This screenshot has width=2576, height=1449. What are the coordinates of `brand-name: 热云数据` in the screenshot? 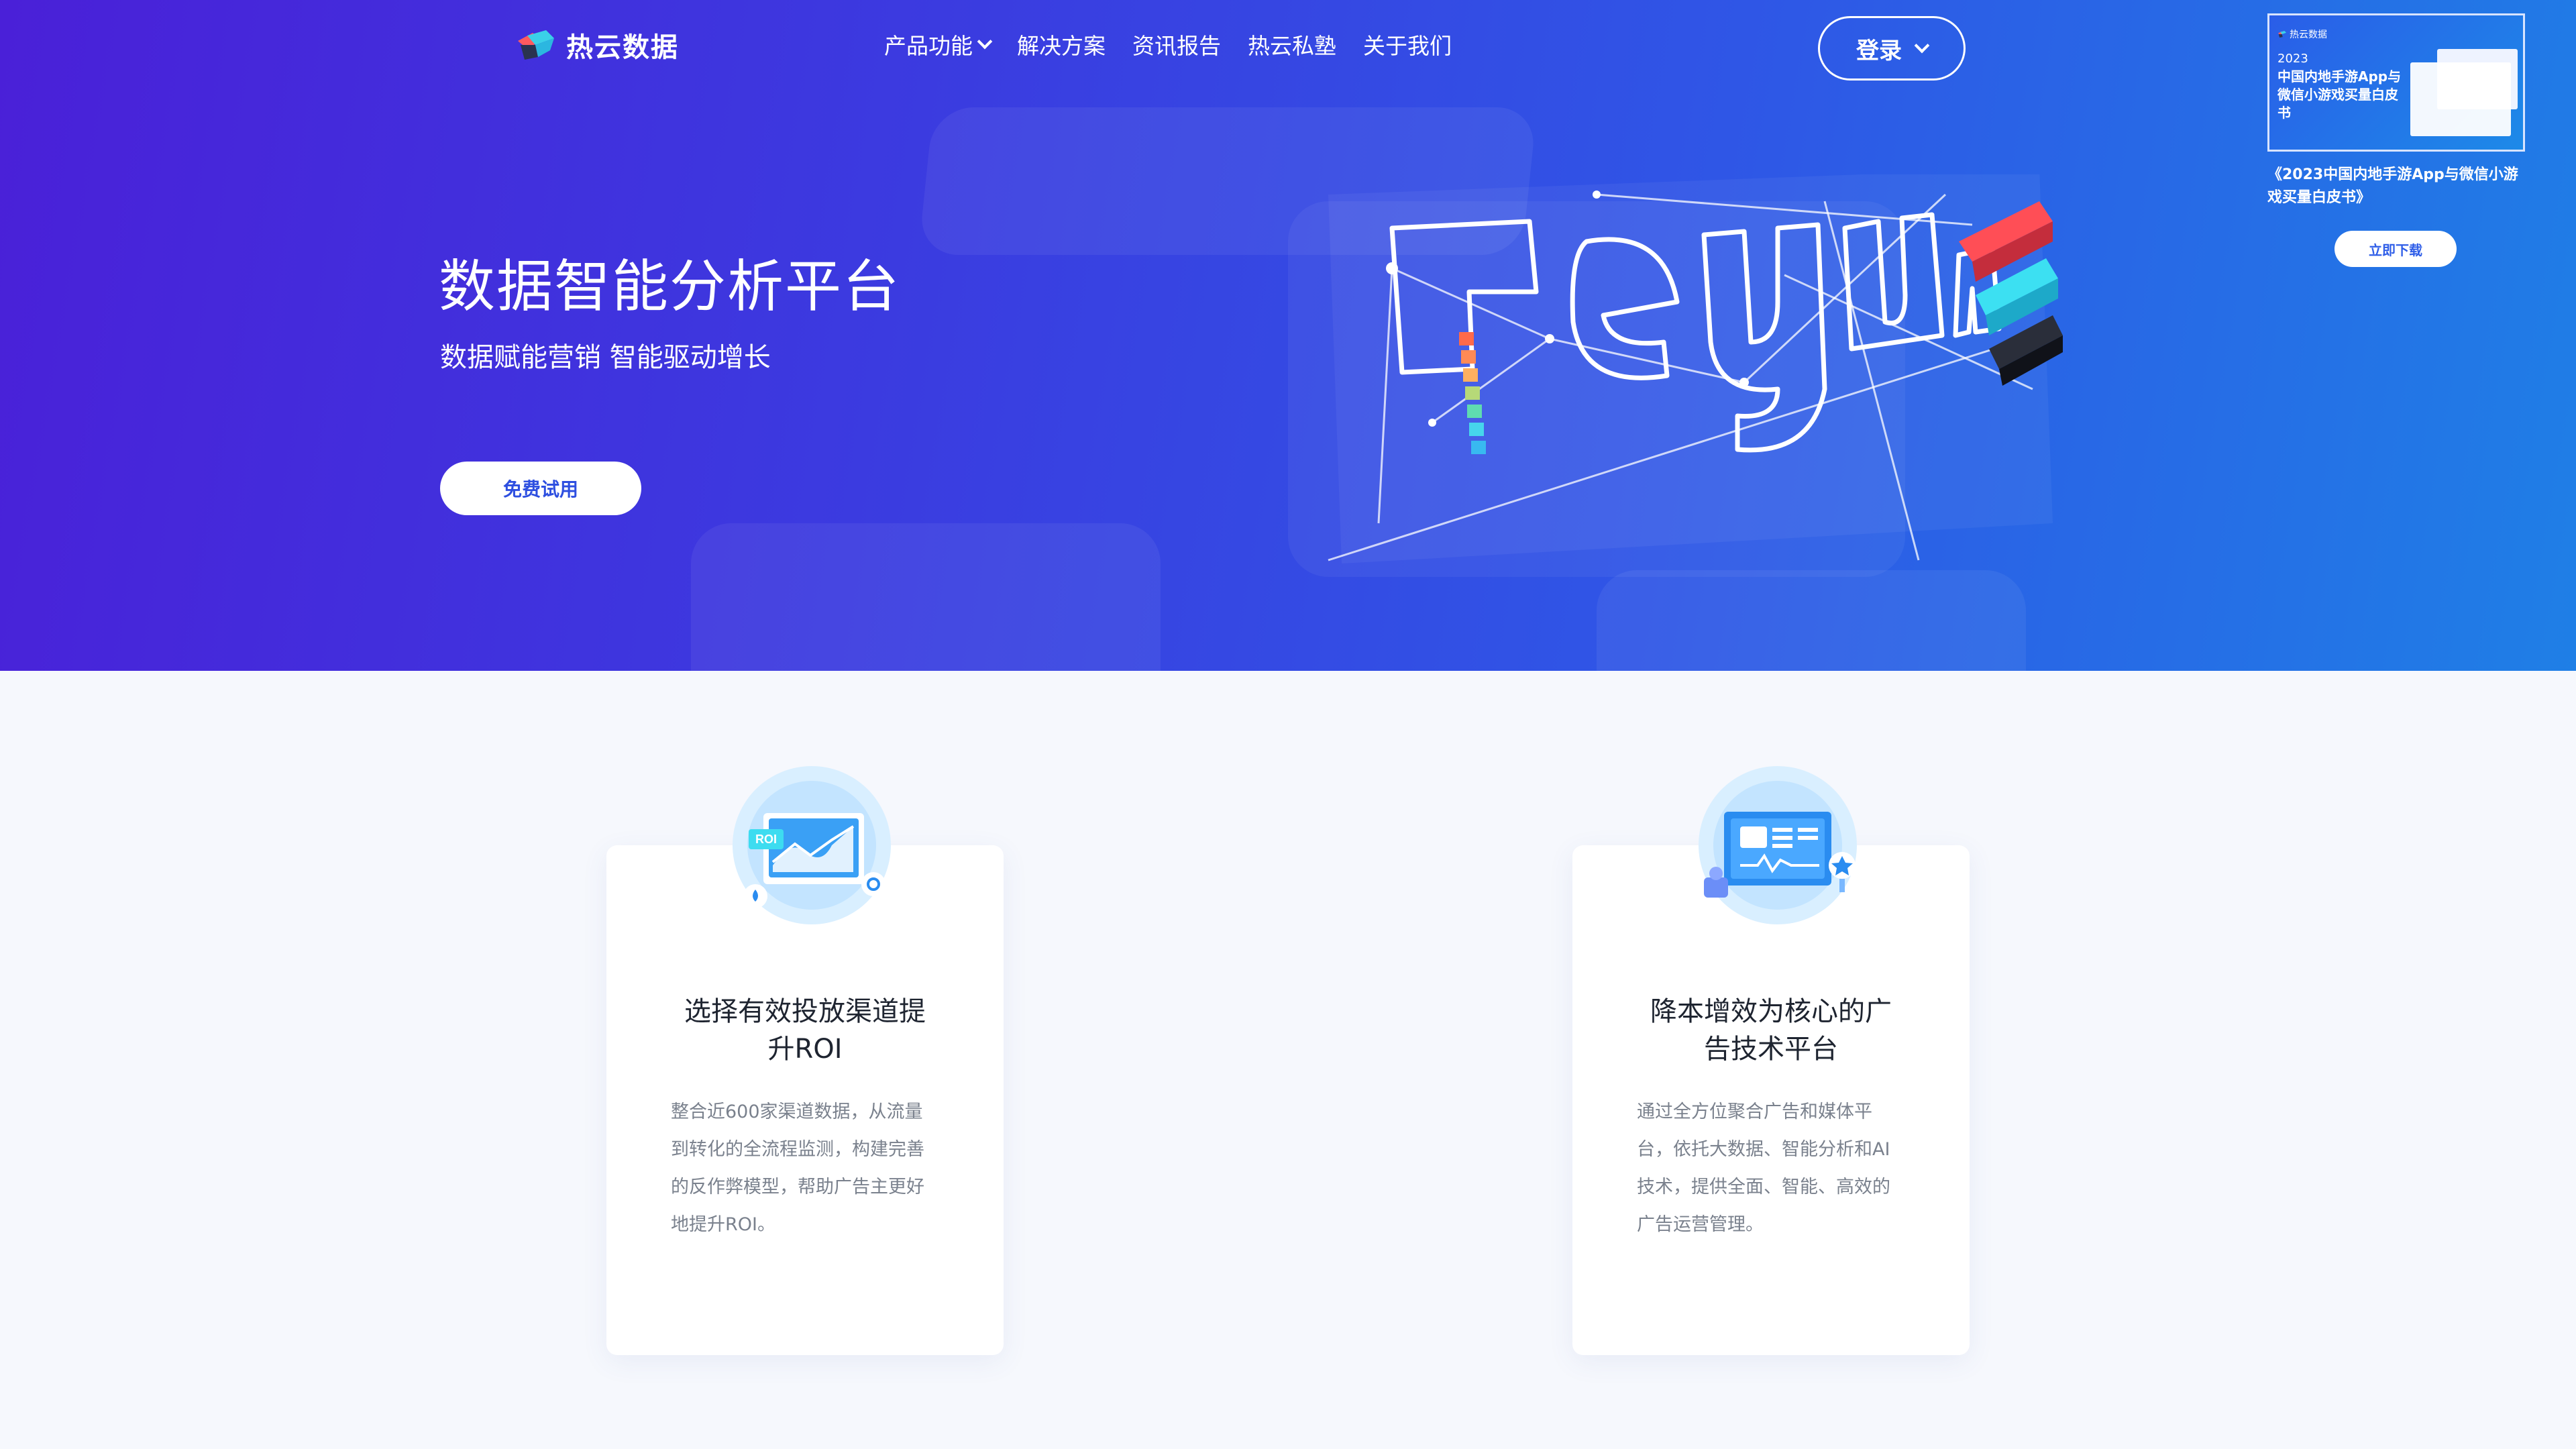 It's located at (622, 47).